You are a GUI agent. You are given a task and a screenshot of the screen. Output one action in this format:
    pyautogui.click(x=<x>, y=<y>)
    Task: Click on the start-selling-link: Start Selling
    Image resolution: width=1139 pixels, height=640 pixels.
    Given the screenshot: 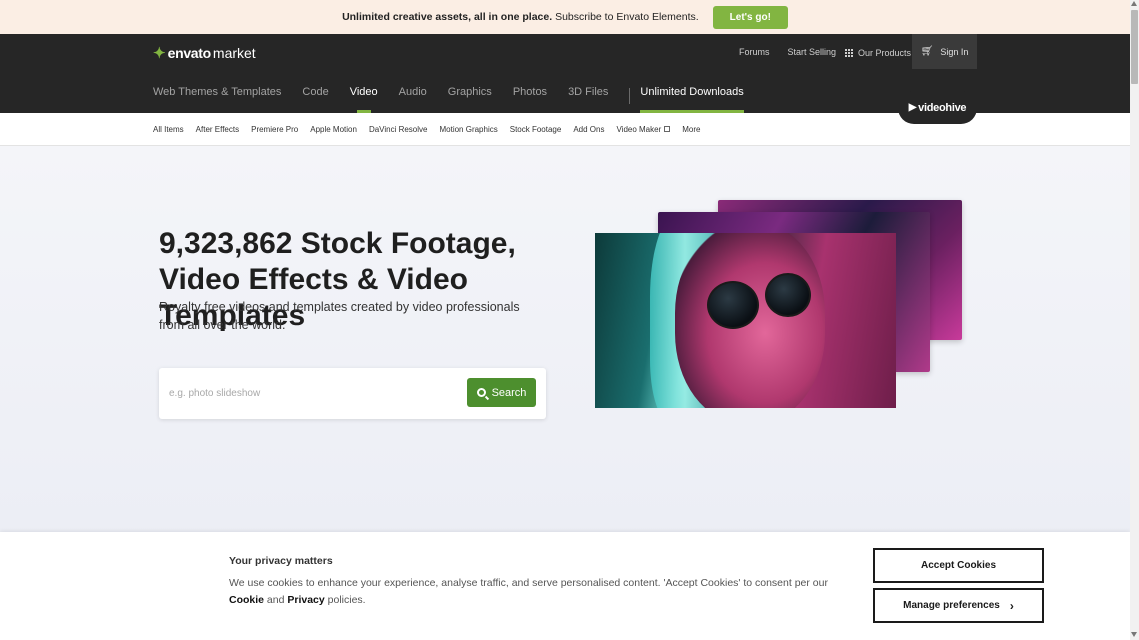 What is the action you would take?
    pyautogui.click(x=812, y=52)
    